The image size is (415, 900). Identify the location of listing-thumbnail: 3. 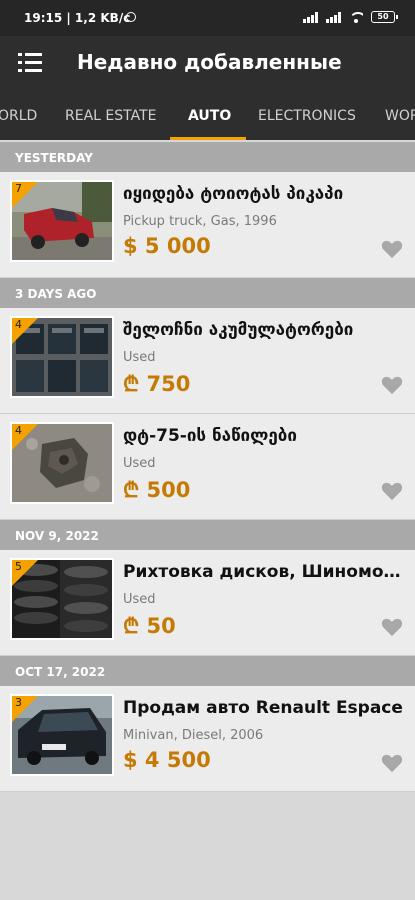
(62, 735).